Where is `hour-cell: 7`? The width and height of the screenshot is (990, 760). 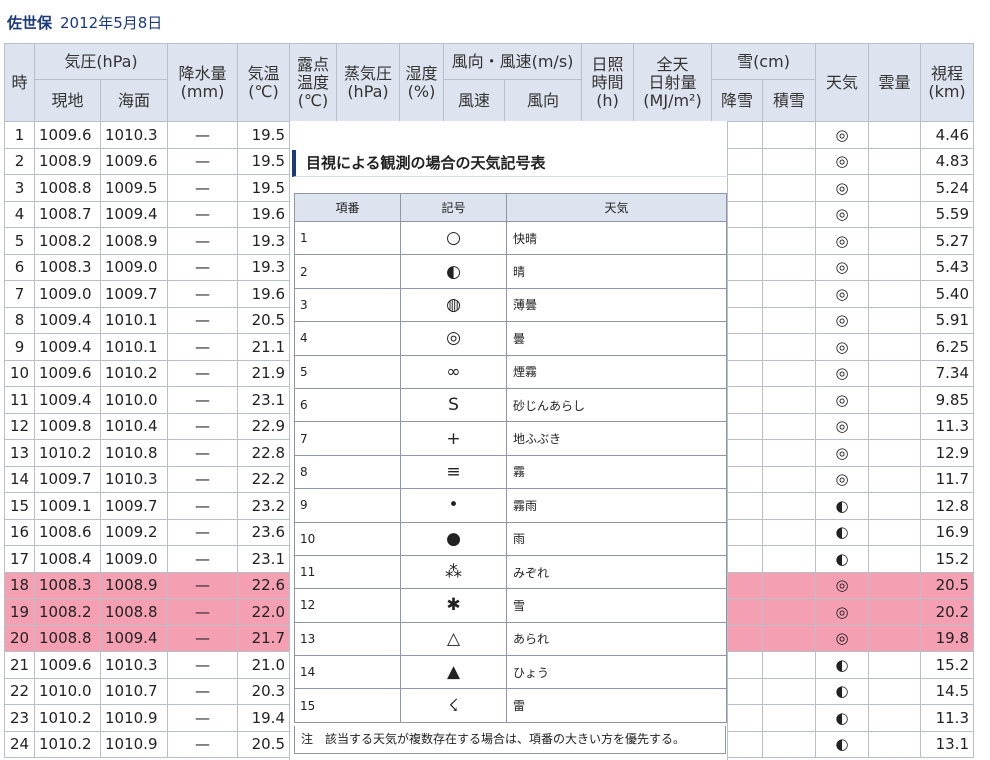 hour-cell: 7 is located at coordinates (19, 294).